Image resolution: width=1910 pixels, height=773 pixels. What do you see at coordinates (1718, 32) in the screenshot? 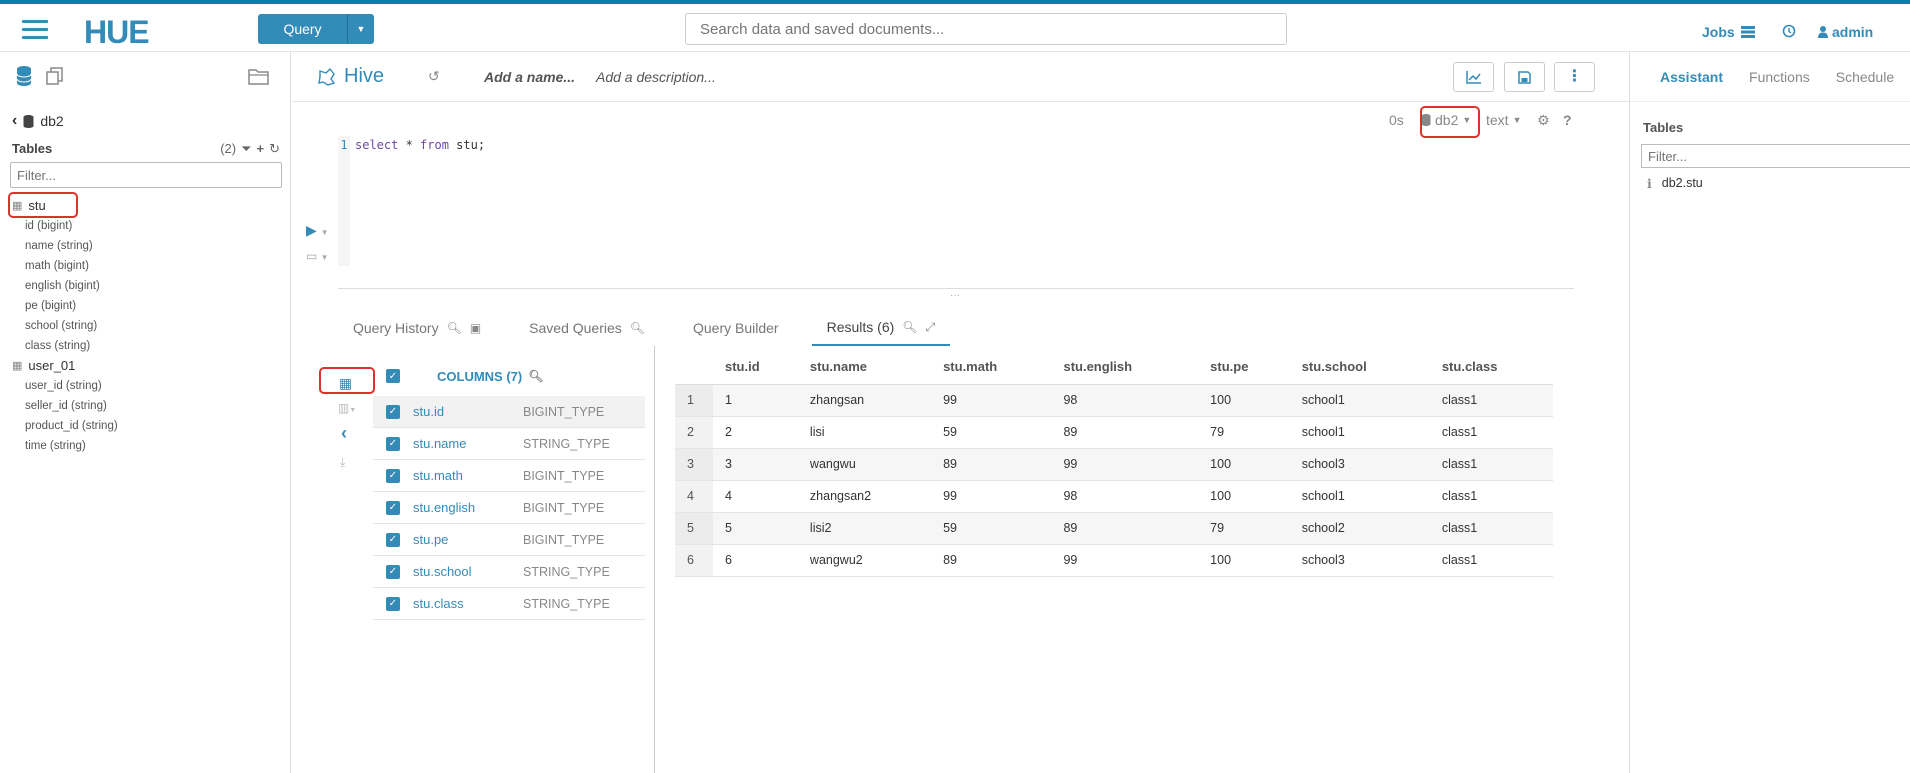
I see `jobs-label: Jobs` at bounding box center [1718, 32].